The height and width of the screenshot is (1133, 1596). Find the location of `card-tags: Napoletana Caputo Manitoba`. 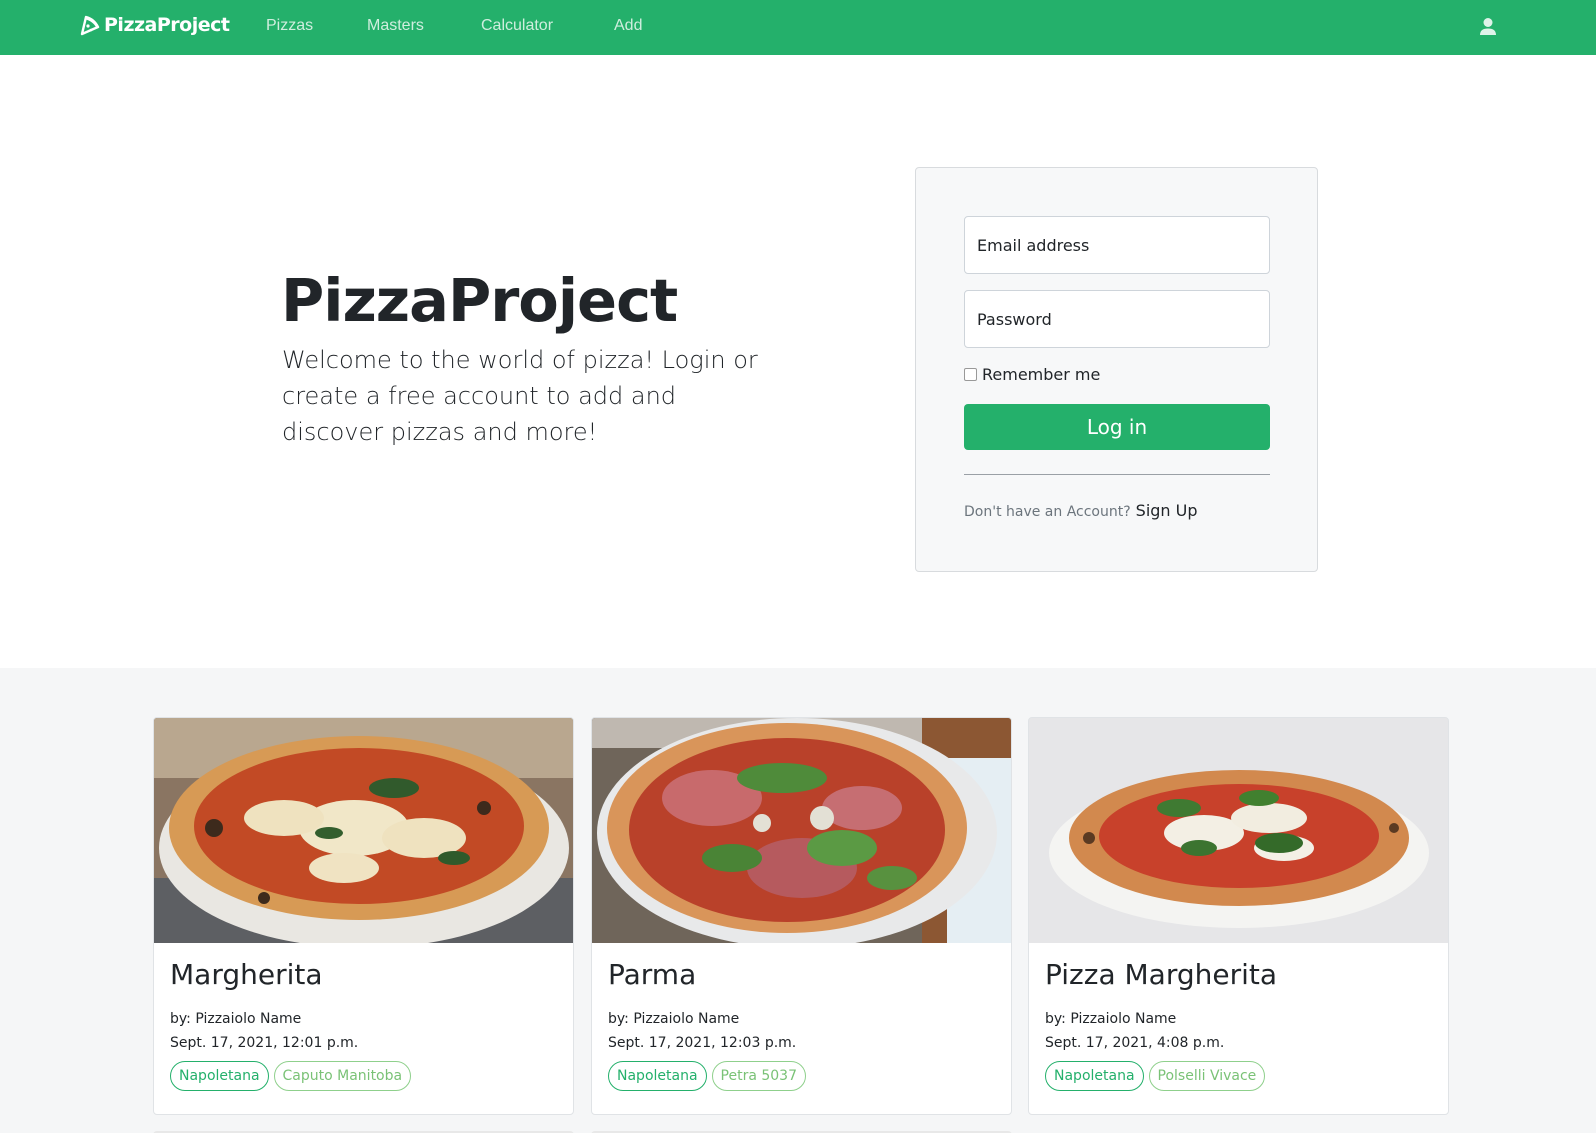

card-tags: Napoletana Caputo Manitoba is located at coordinates (291, 1076).